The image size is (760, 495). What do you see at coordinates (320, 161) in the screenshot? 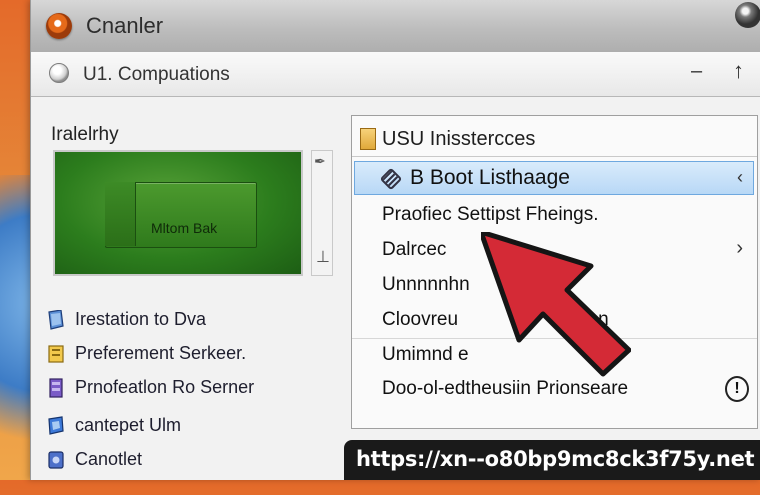
I see `pen-tool-icon: ✒` at bounding box center [320, 161].